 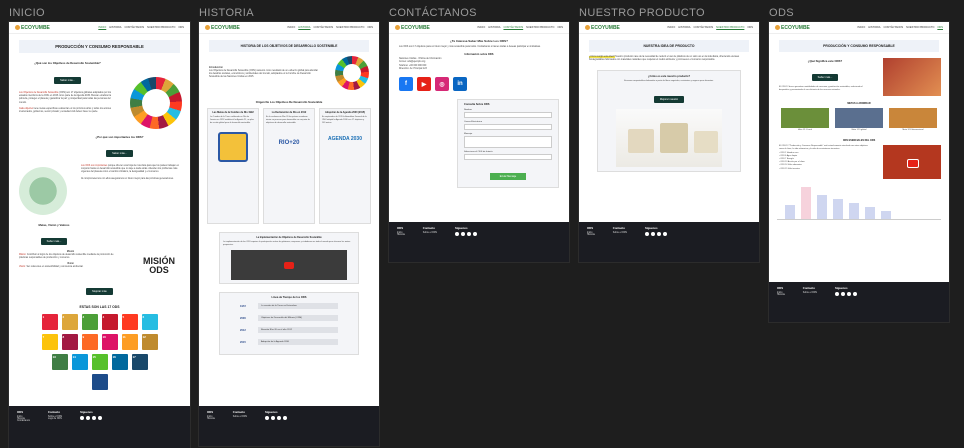 What do you see at coordinates (508, 157) in the screenshot?
I see `ods-select` at bounding box center [508, 157].